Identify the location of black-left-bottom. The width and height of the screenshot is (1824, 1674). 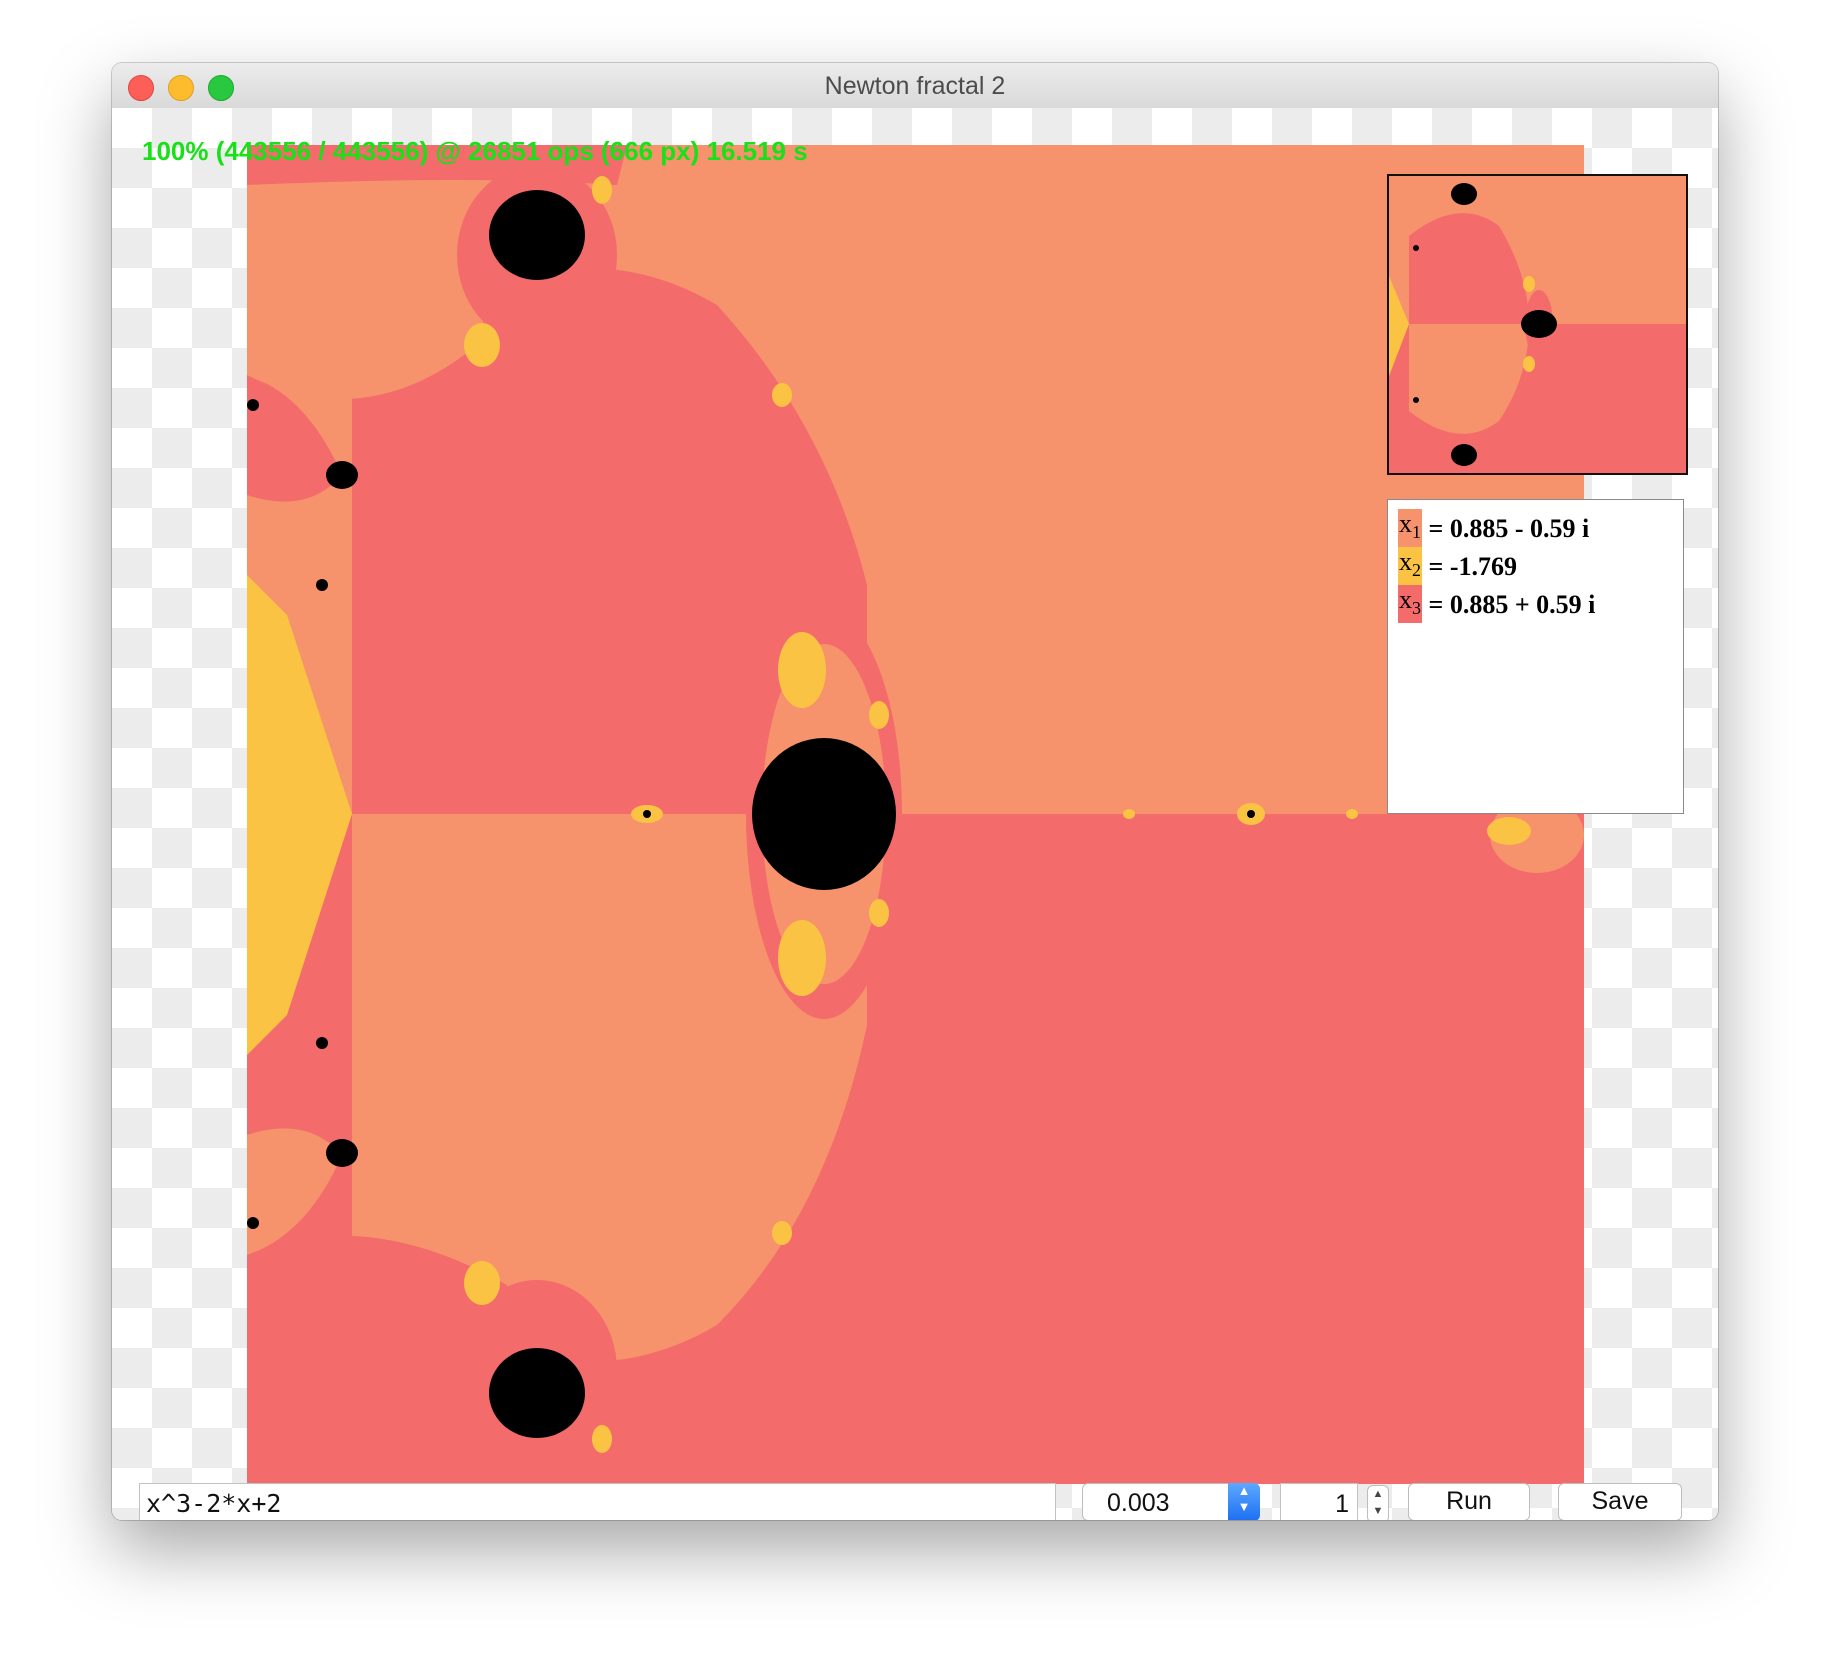
(342, 1153).